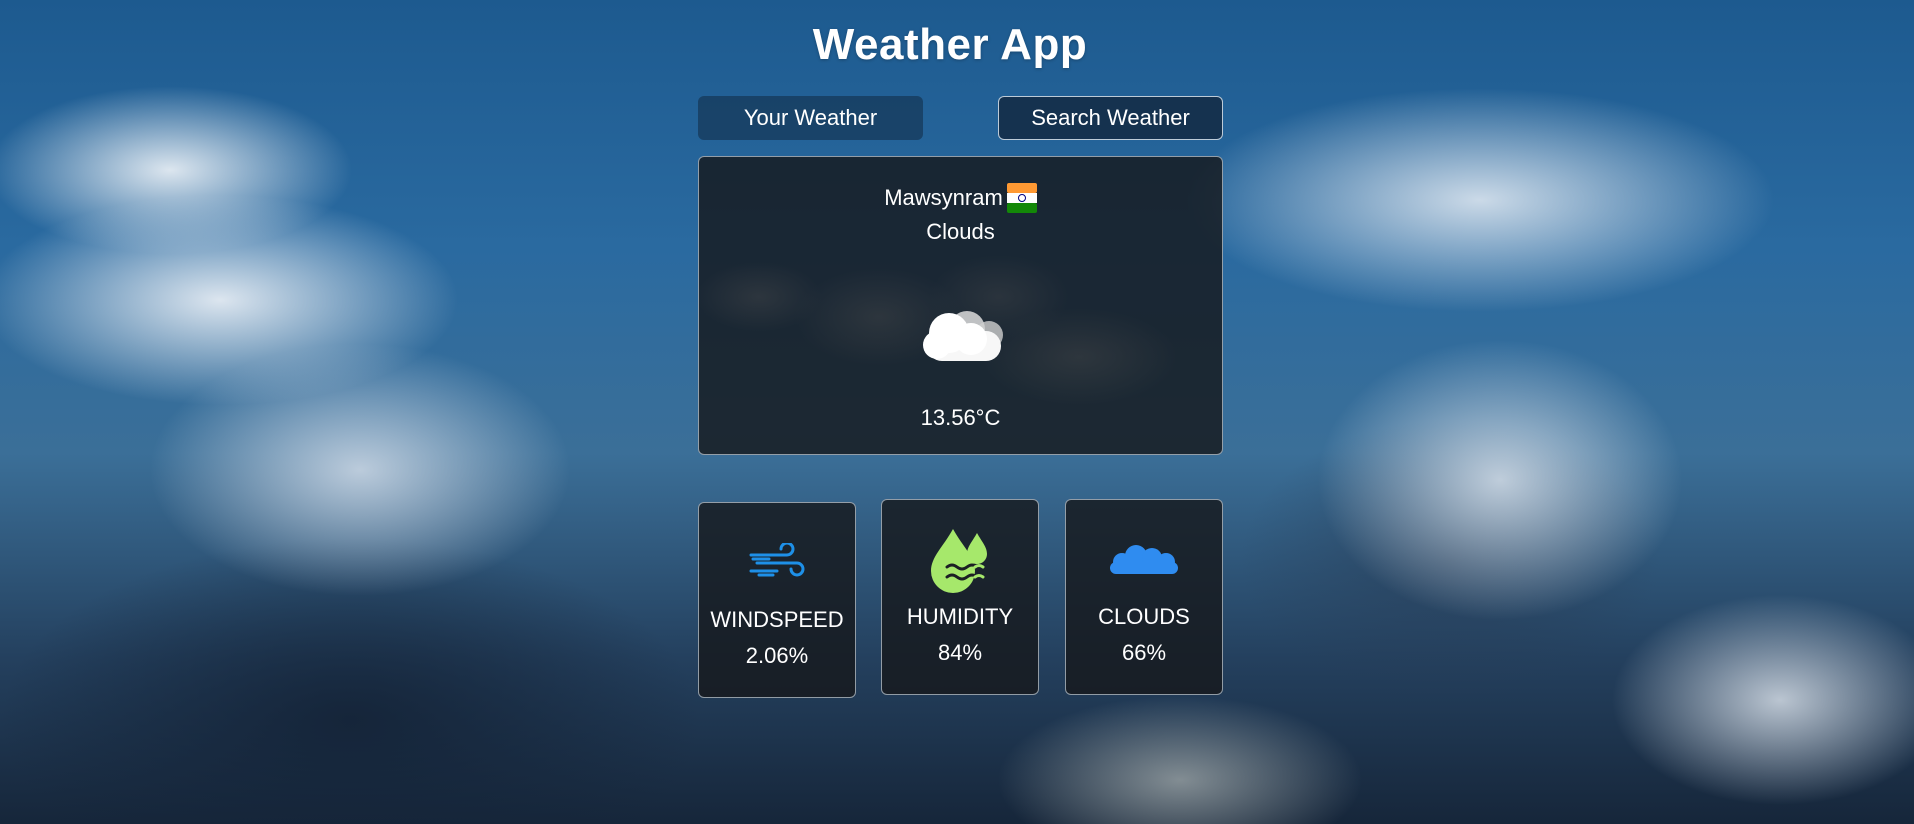 Image resolution: width=1914 pixels, height=824 pixels. Describe the element at coordinates (950, 44) in the screenshot. I see `app-title: Weather App` at that location.